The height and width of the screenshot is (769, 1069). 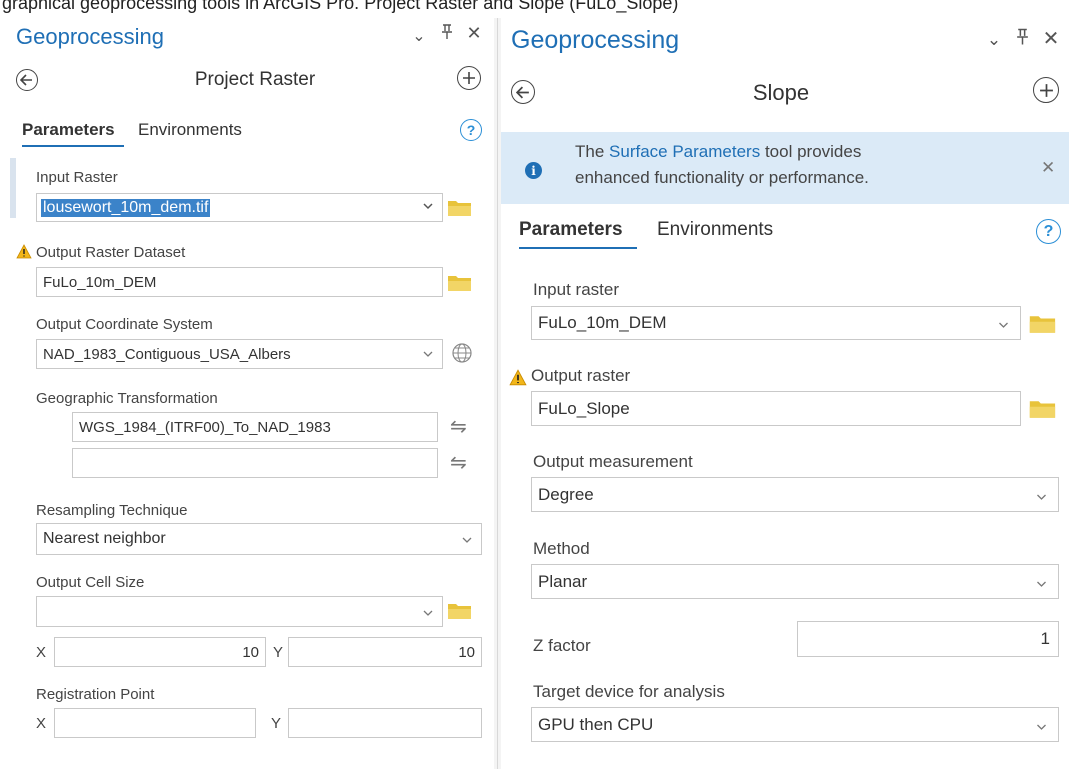 I want to click on tool-title: Slope, so click(x=781, y=92).